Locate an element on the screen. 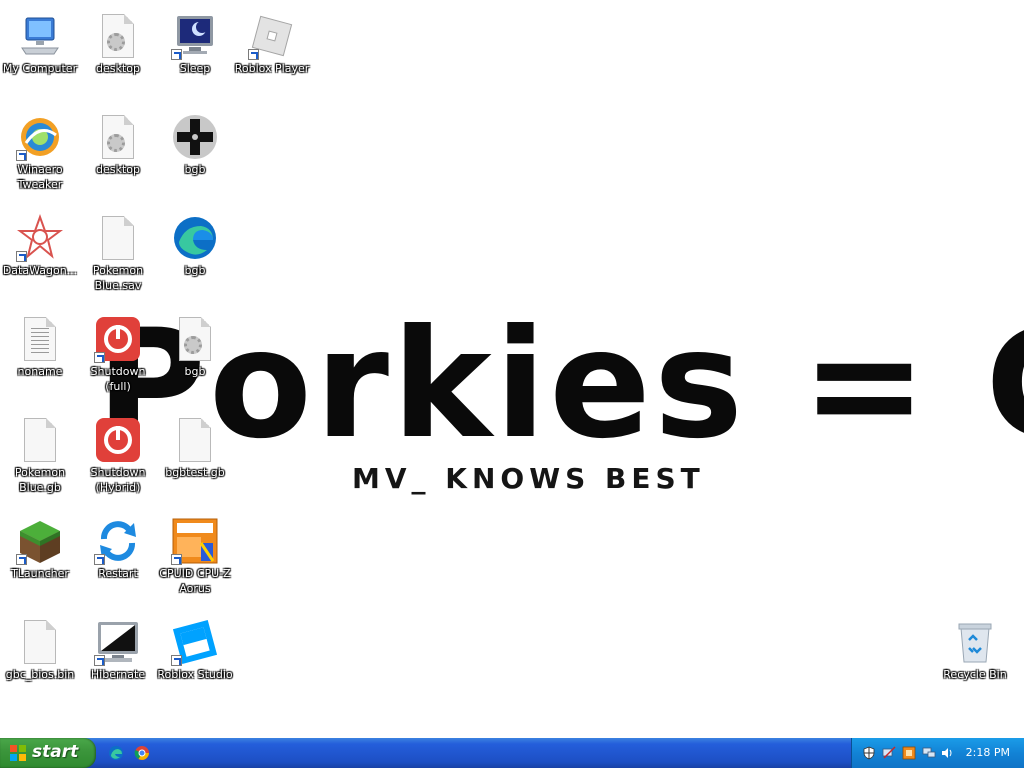  desktop-icon-desktop-ini: desktop is located at coordinates (118, 52).